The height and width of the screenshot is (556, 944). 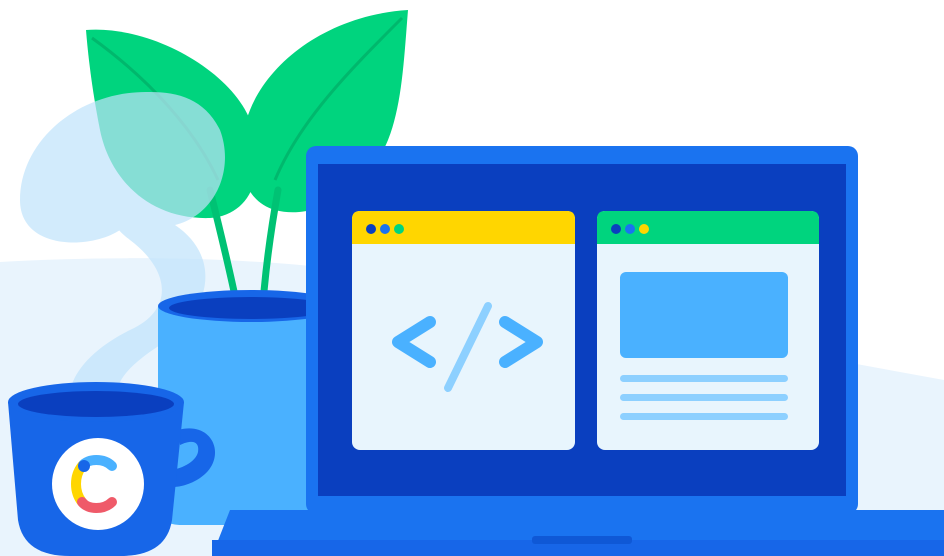 What do you see at coordinates (98, 484) in the screenshot?
I see `mug-logo-badge` at bounding box center [98, 484].